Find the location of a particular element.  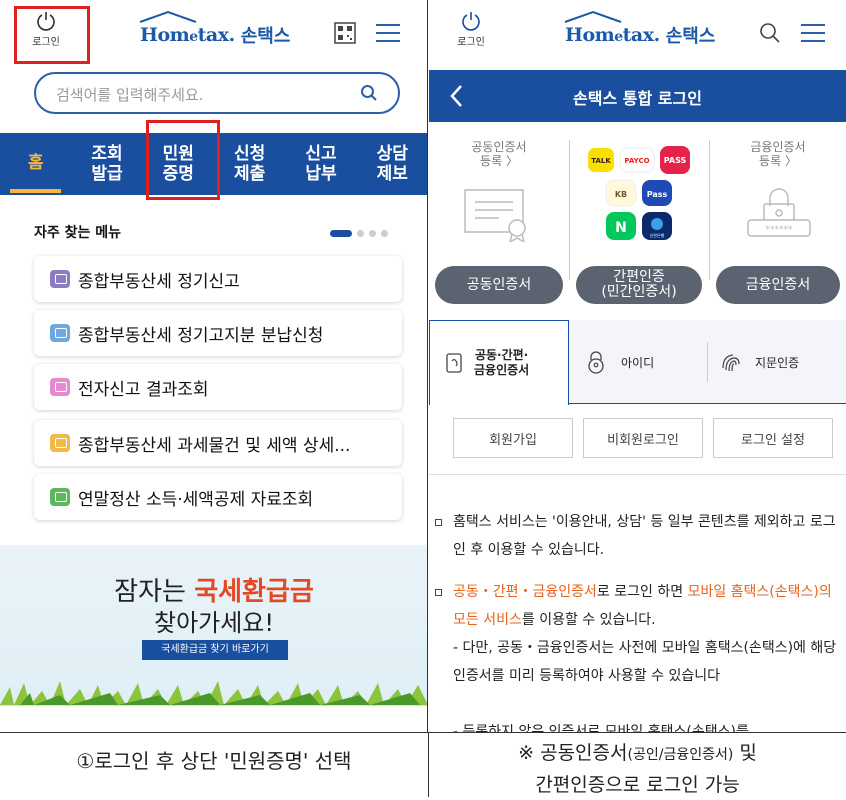

frequent-menu-title: 자주 찾는 메뉴 is located at coordinates (78, 233).